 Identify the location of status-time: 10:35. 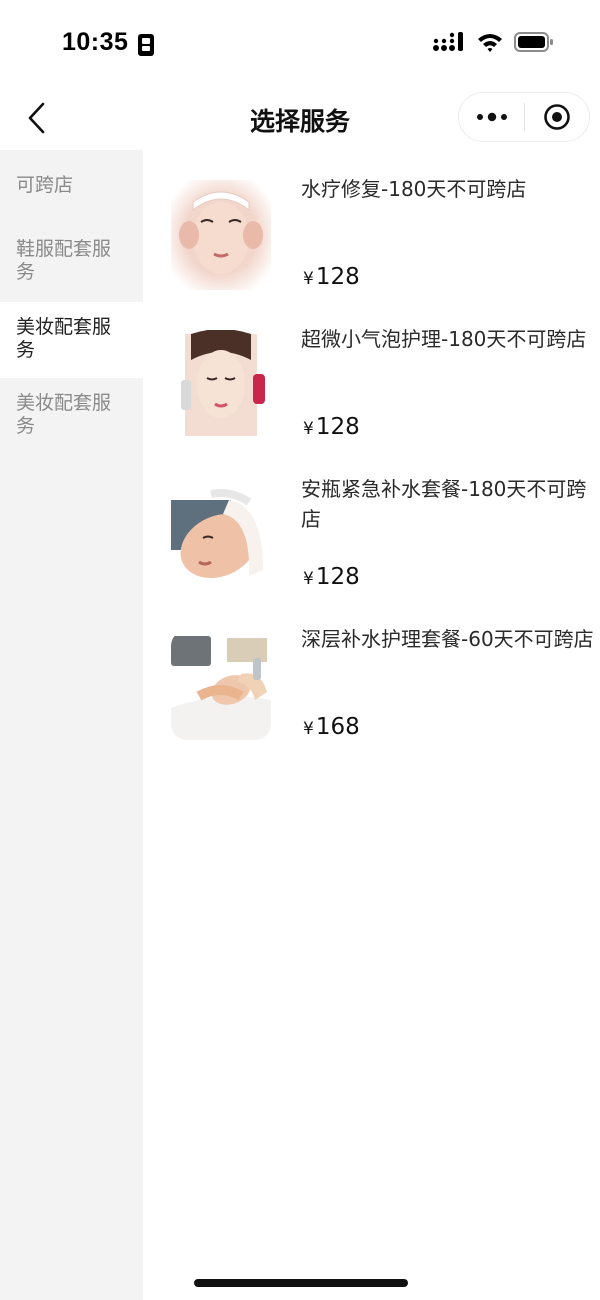
(95, 42).